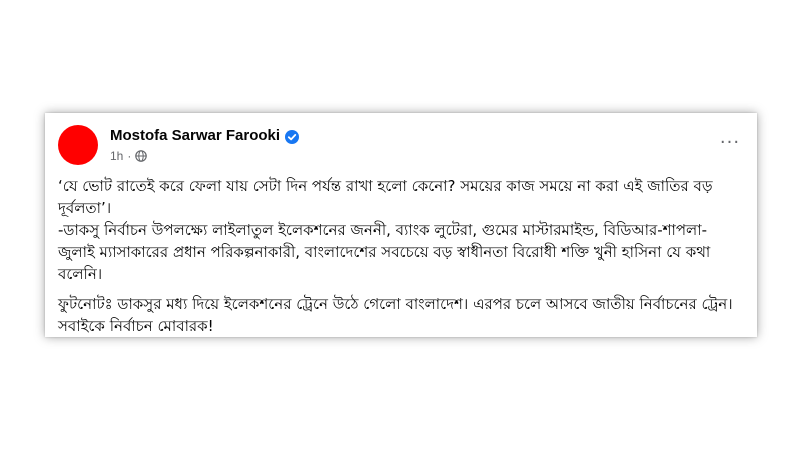 The image size is (800, 450). I want to click on verified-badge-icon, so click(292, 136).